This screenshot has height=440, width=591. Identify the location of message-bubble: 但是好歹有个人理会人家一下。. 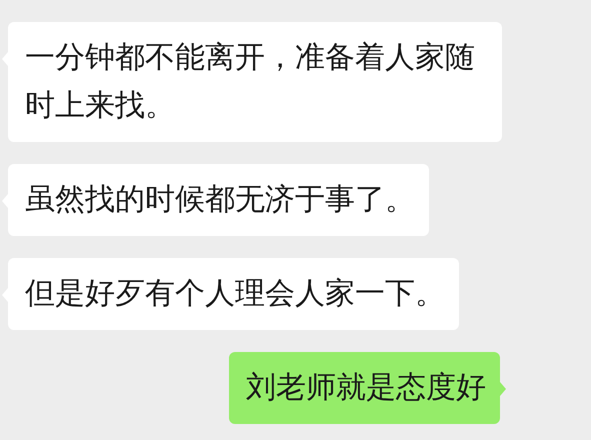
(233, 294).